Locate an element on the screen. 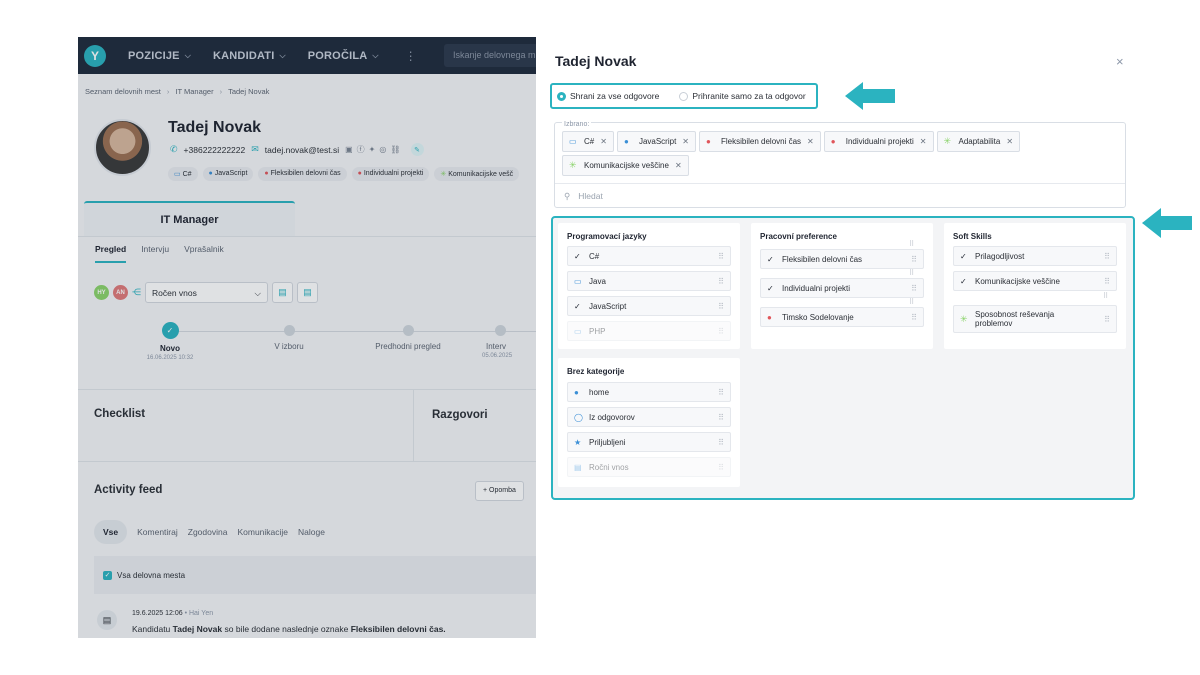 The width and height of the screenshot is (1200, 675). tag-item: ● Timsko Sodelovanje ⠿ is located at coordinates (842, 317).